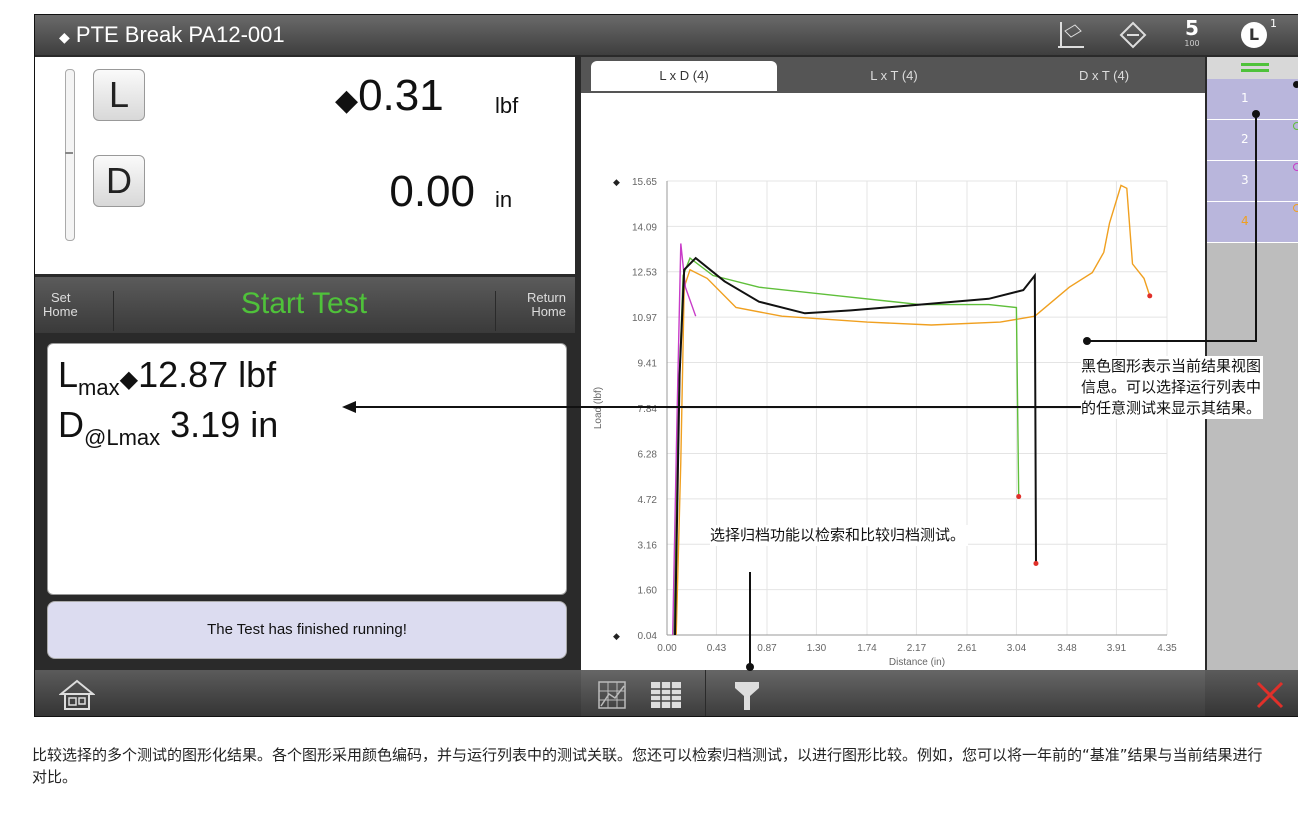 The height and width of the screenshot is (827, 1298). Describe the element at coordinates (667, 648) in the screenshot. I see `x-tick-label: 0.00` at that location.